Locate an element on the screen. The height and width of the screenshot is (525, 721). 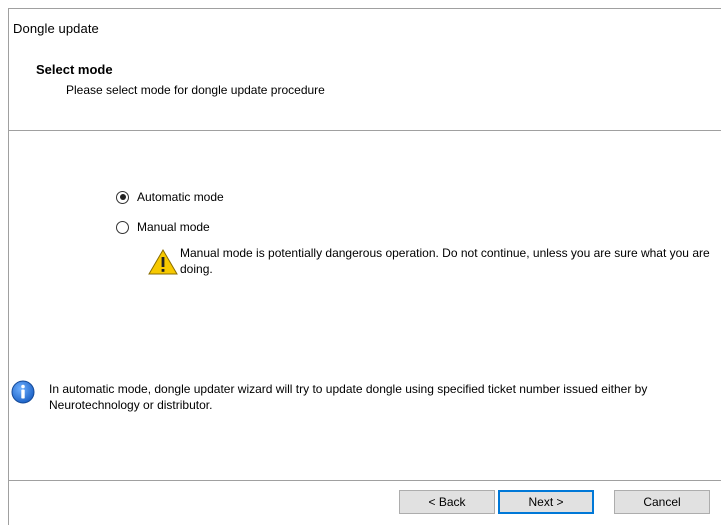
automatic-mode-option: Automatic mode is located at coordinates (170, 197).